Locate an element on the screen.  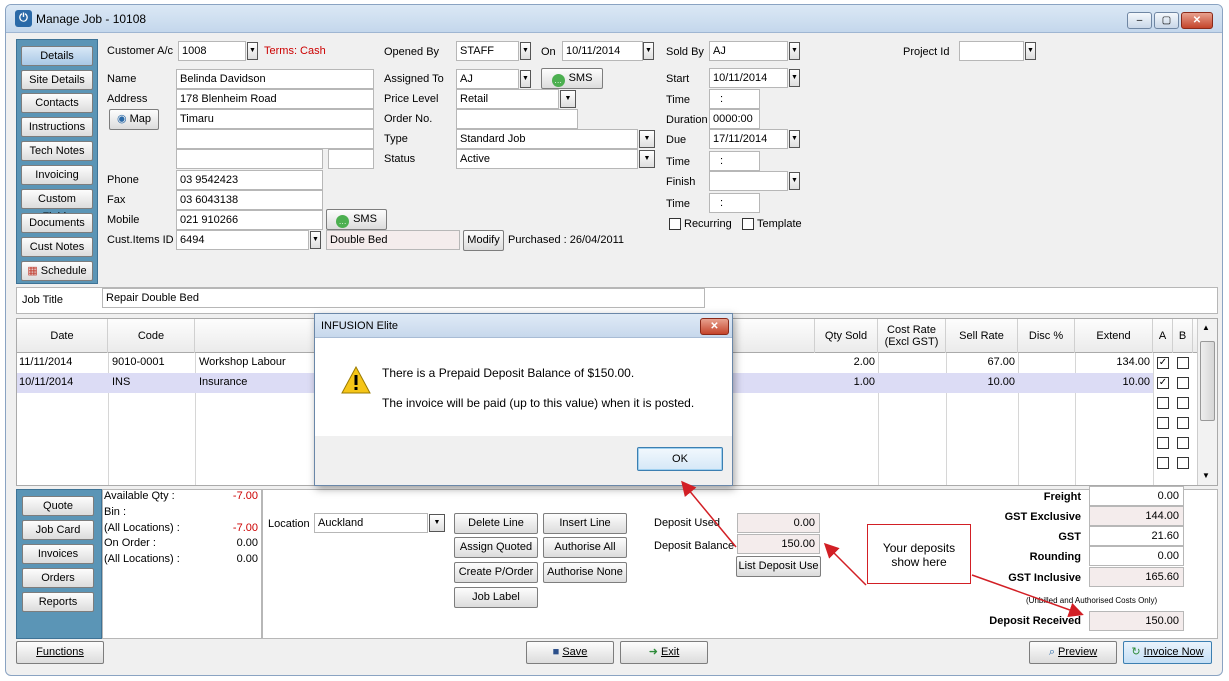
close-button: ✕ is located at coordinates (1197, 20).